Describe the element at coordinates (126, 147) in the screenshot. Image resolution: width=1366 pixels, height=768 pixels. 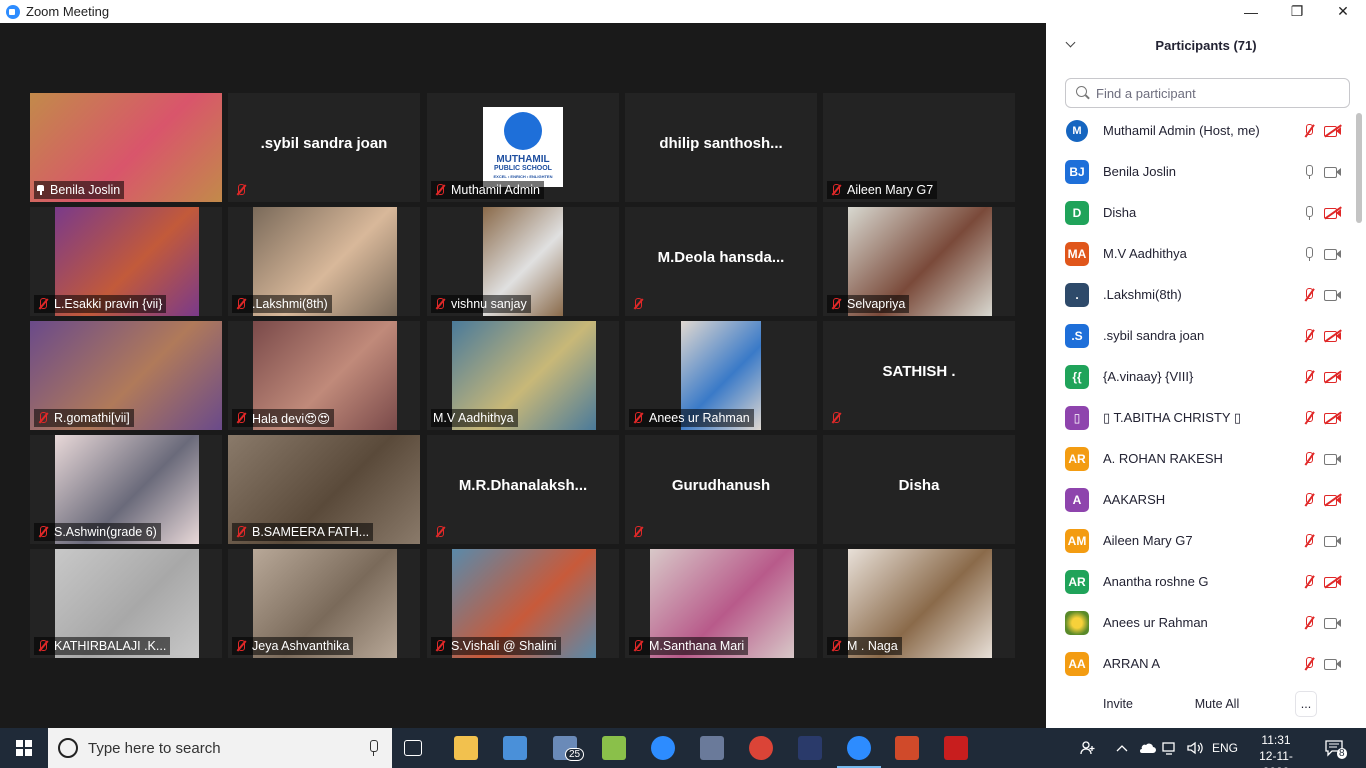
I see `video-tile: Benila Joslin` at that location.